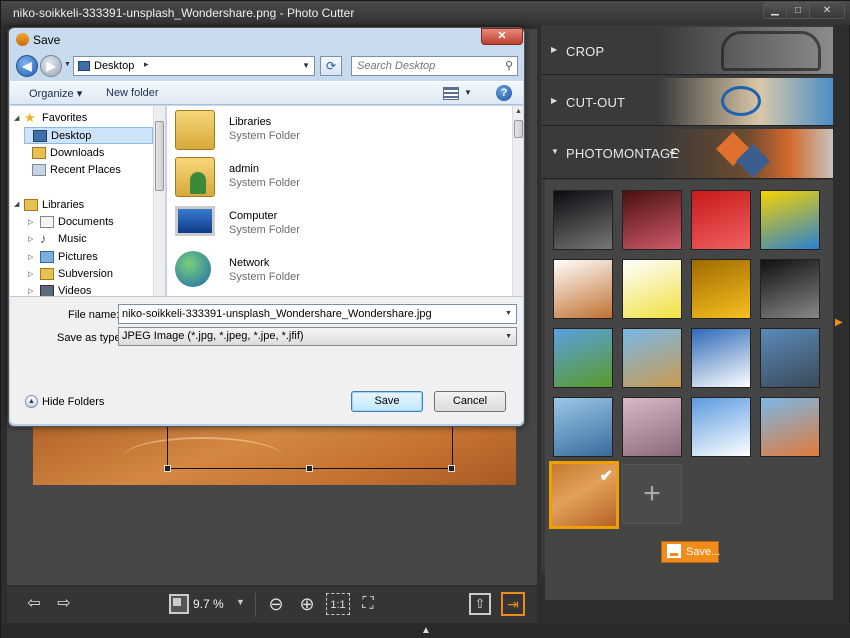 The image size is (850, 638). Describe the element at coordinates (674, 153) in the screenshot. I see `undo-icon: ↶` at that location.